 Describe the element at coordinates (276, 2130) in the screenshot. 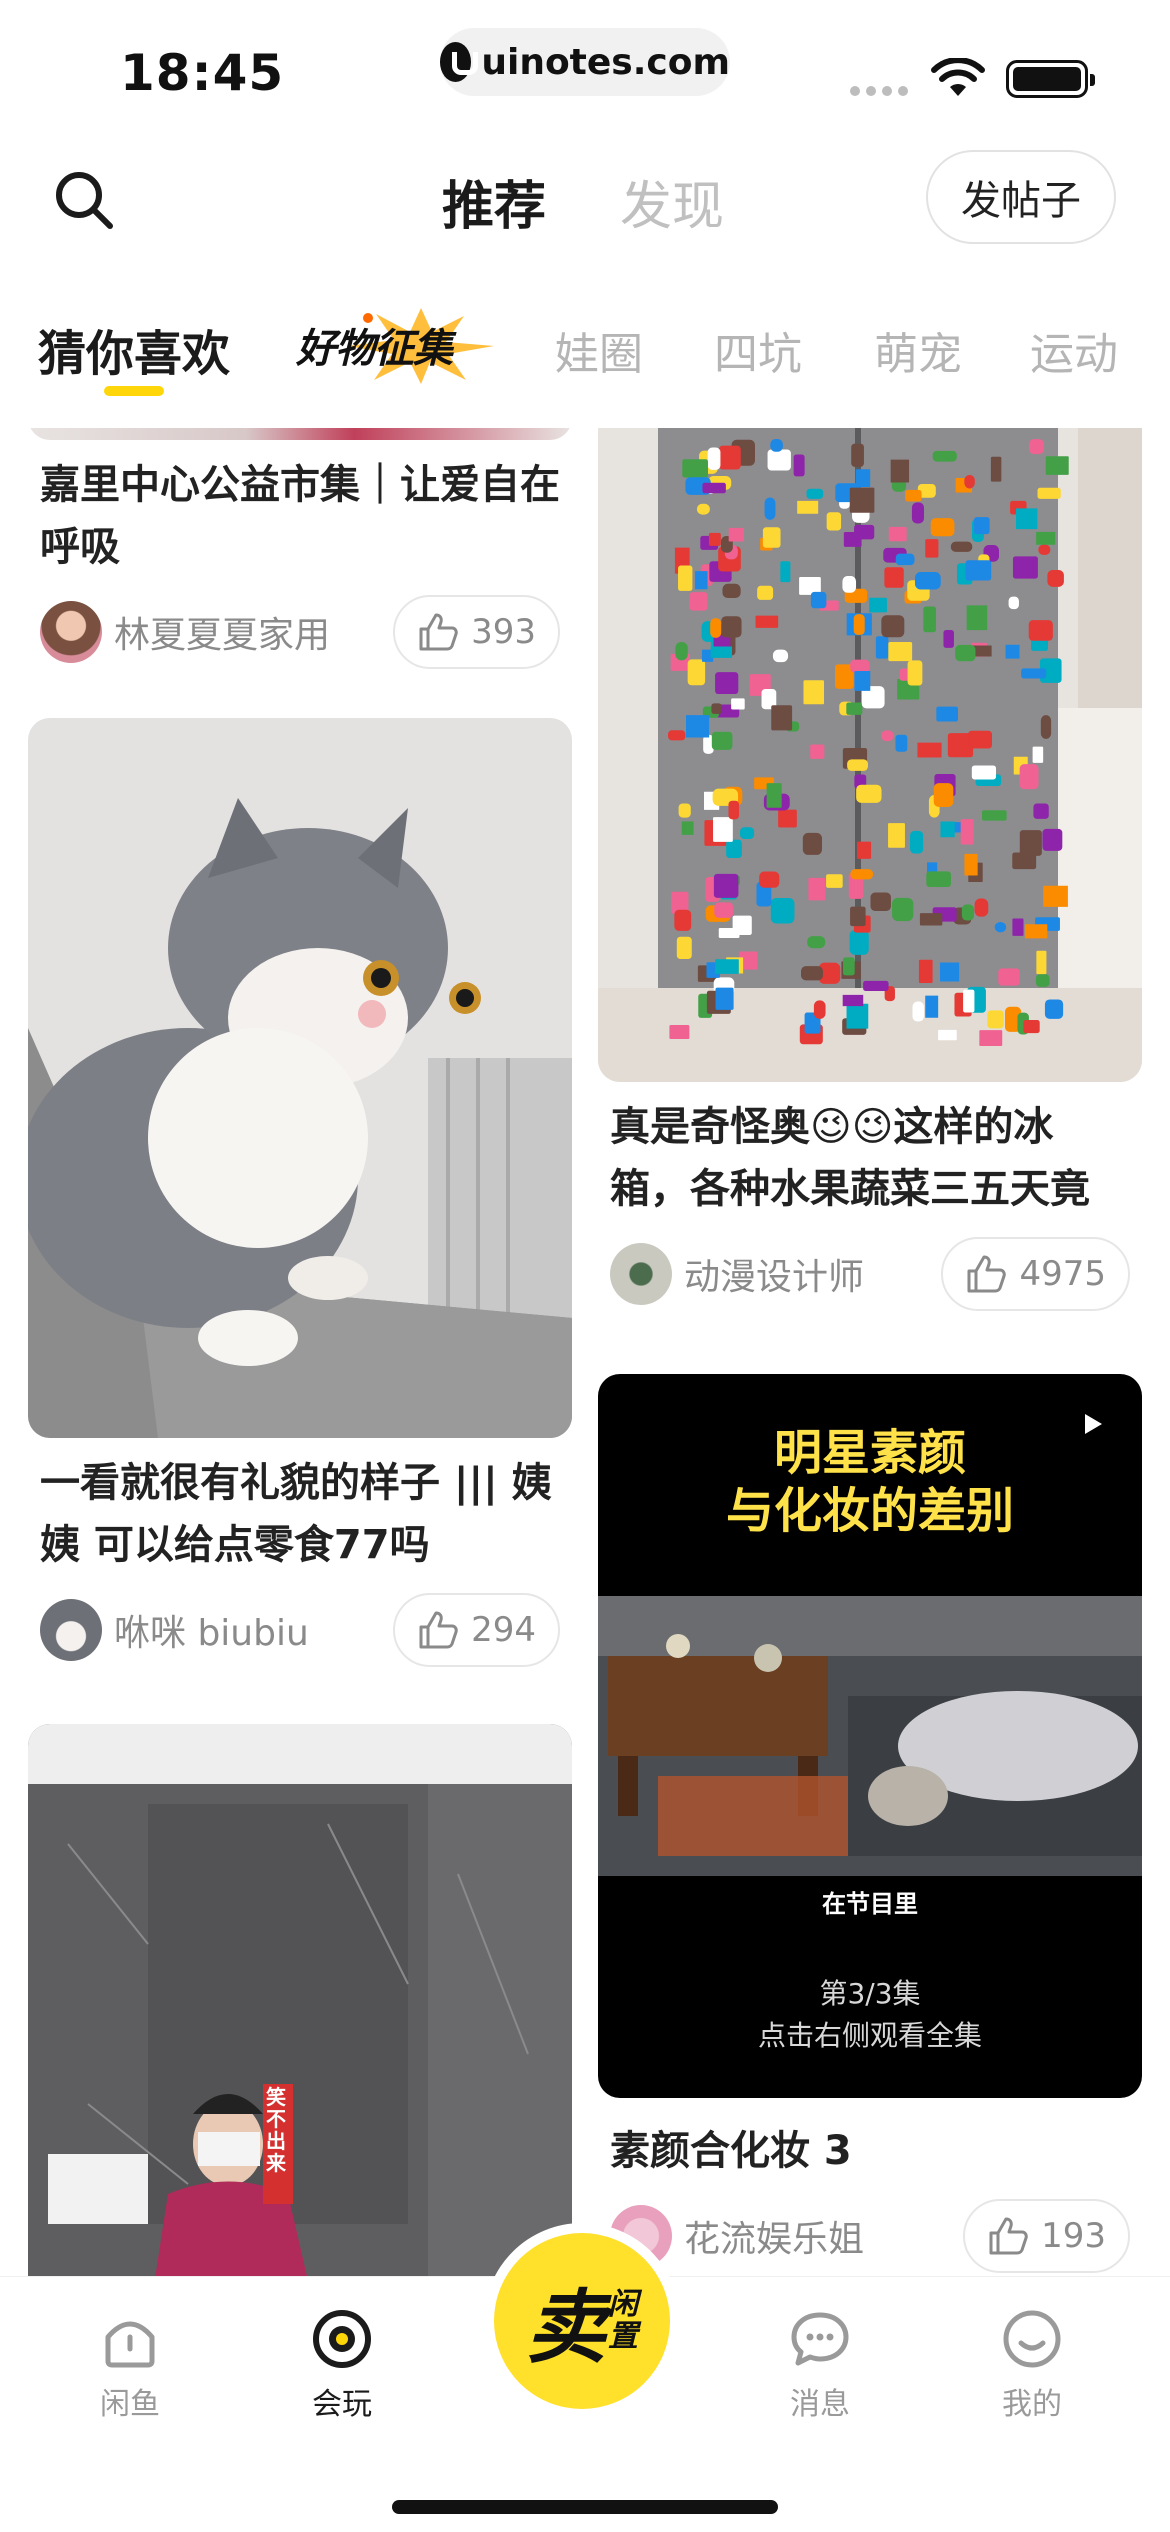

I see `photo-sticker-text: 笑不出来` at that location.